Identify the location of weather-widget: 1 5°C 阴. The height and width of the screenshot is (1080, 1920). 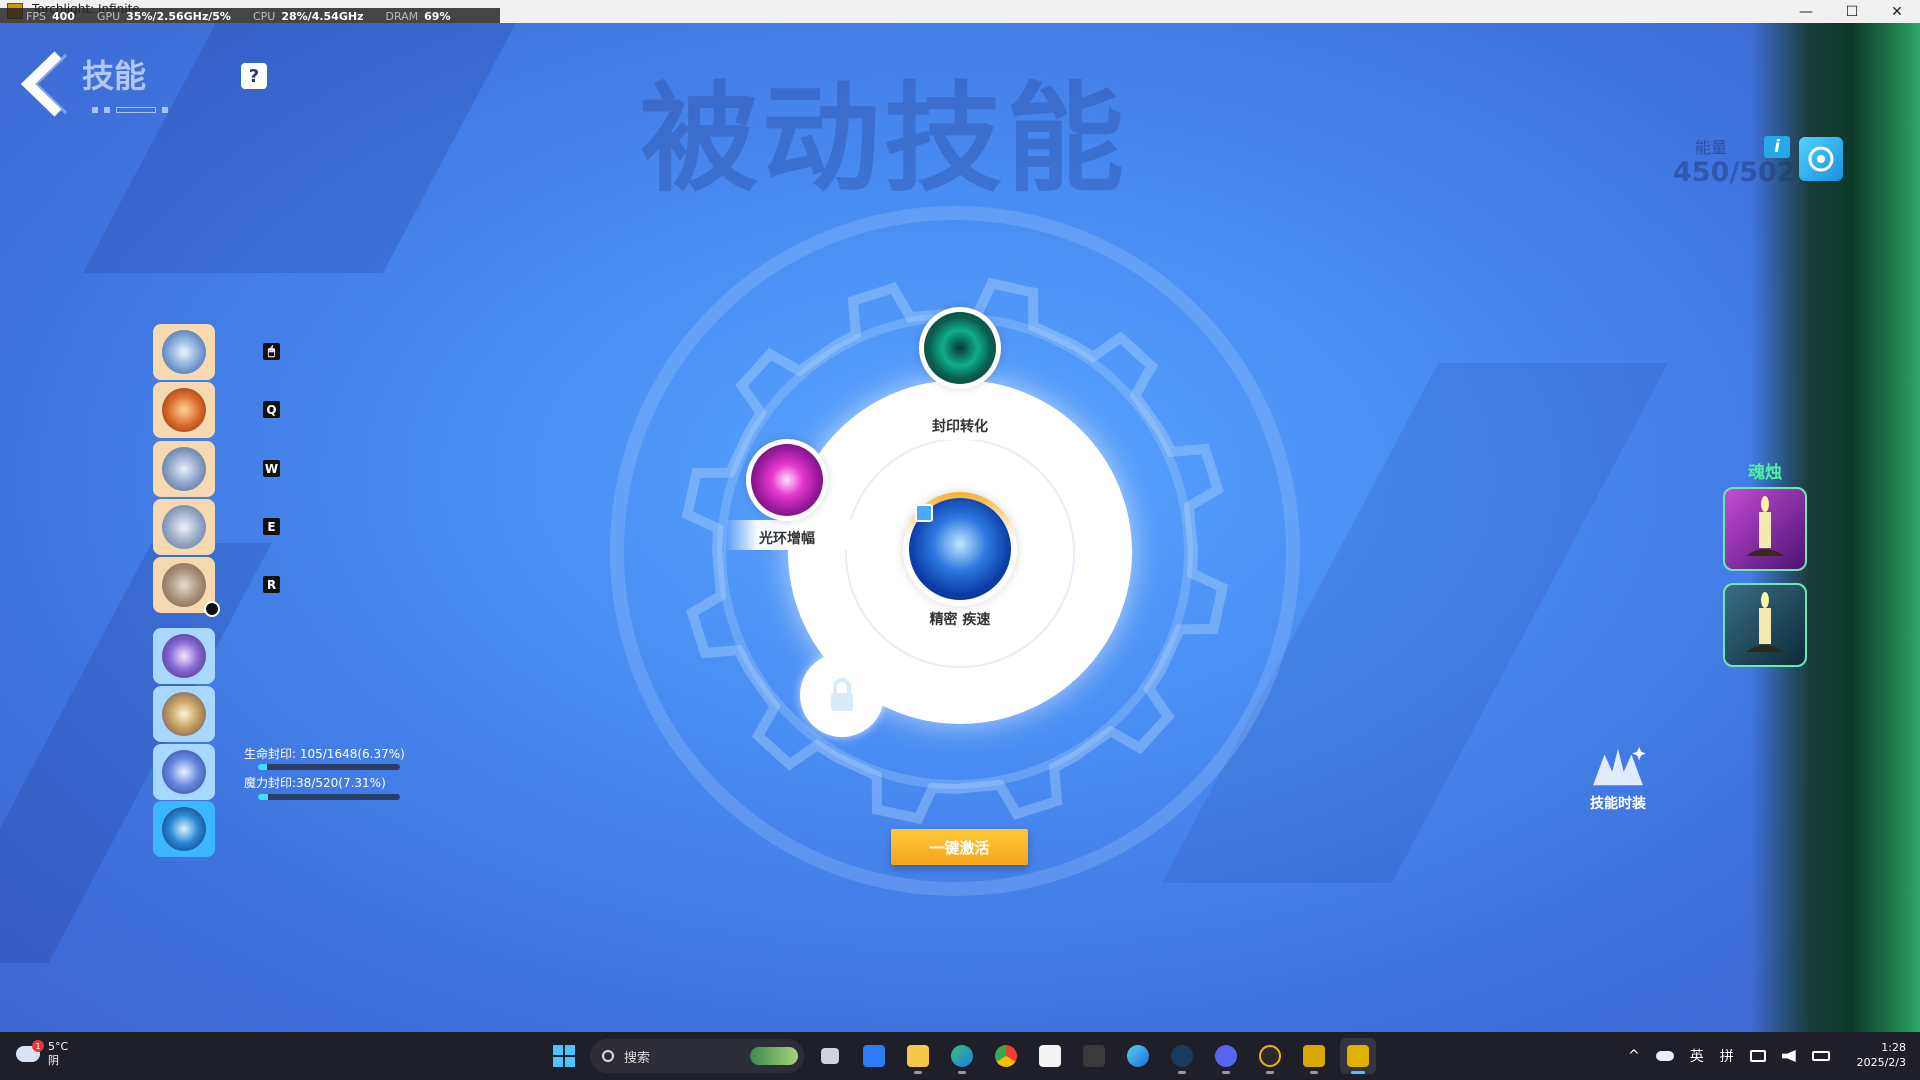
(42, 1054).